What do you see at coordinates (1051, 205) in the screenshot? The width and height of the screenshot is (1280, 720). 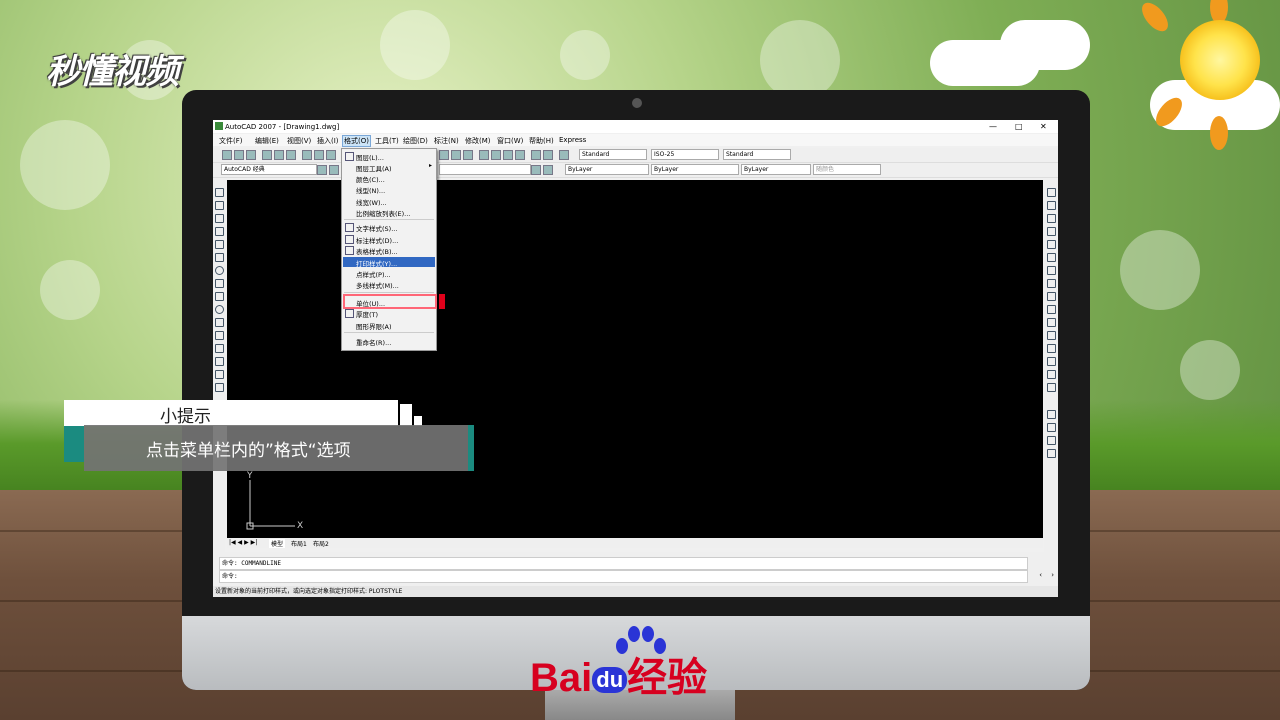 I see `copy-object-icon` at bounding box center [1051, 205].